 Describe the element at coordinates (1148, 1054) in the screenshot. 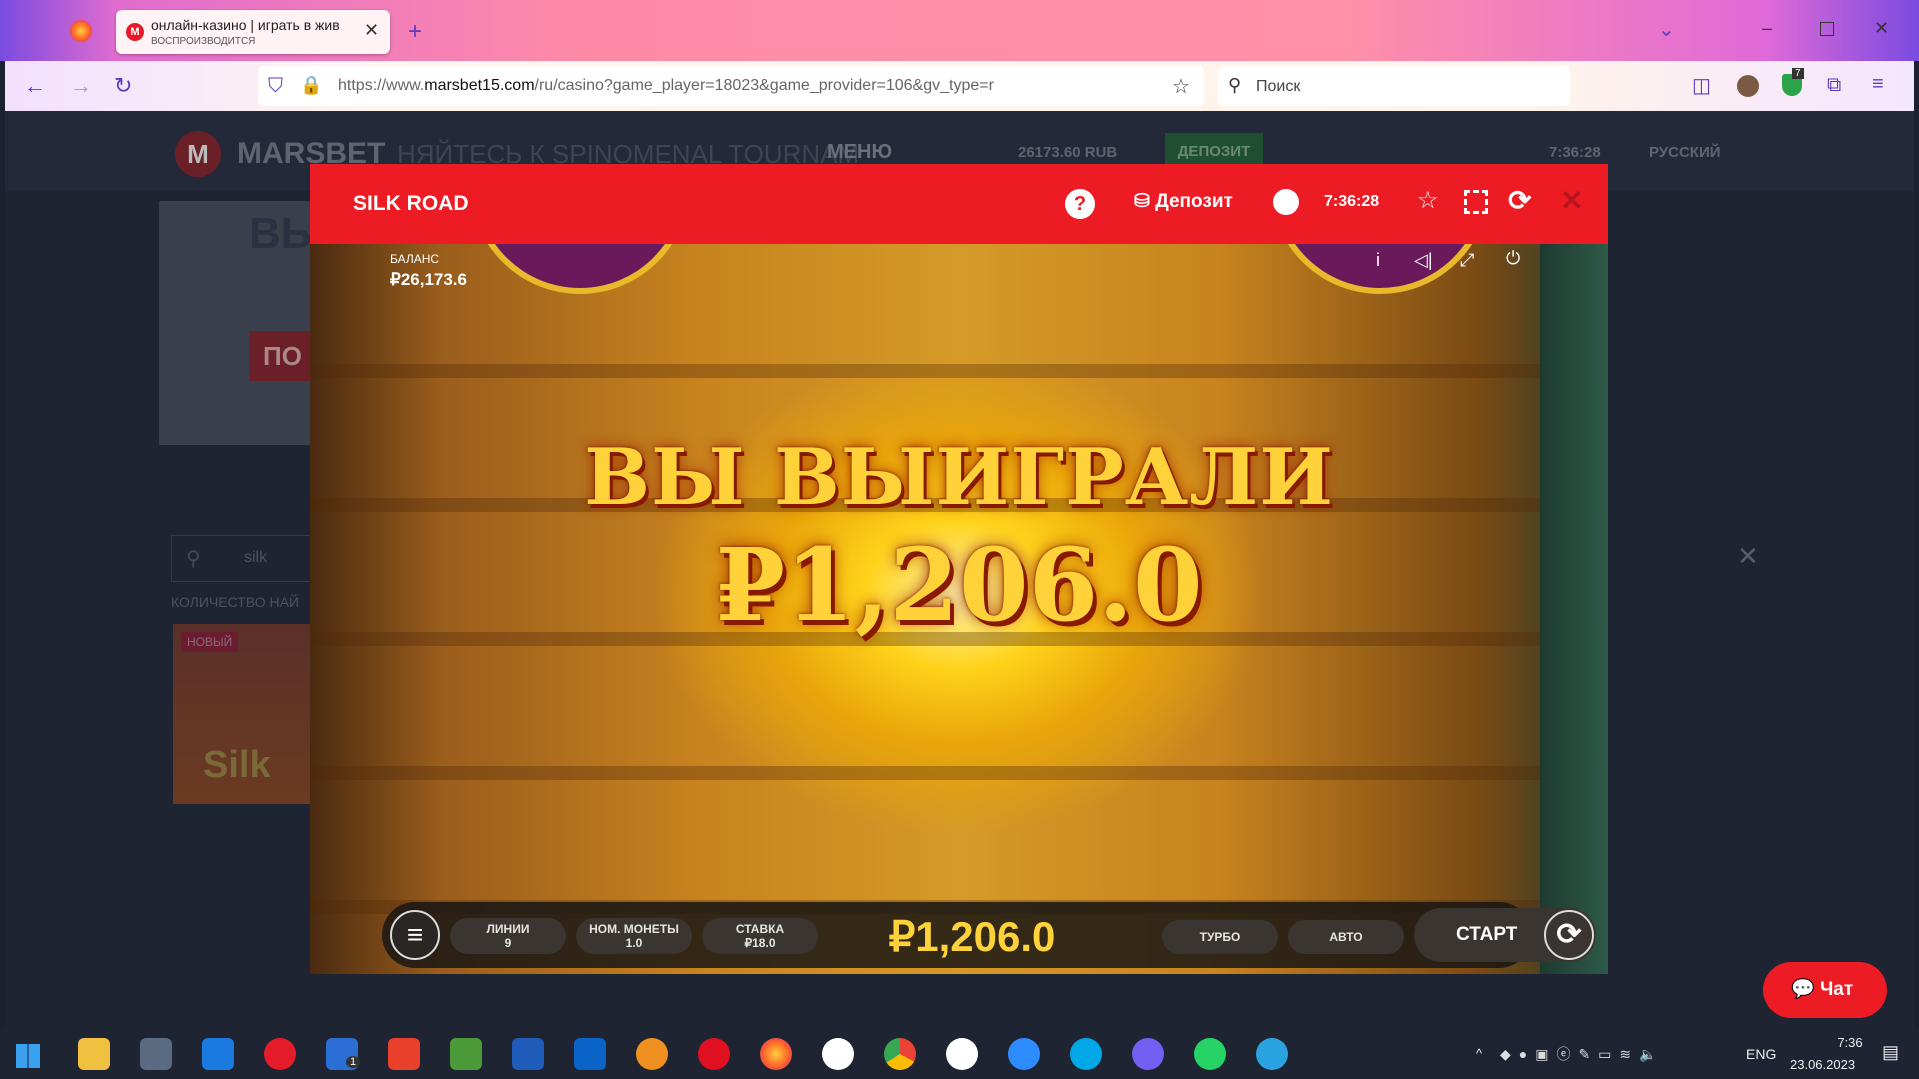

I see `viber-icon` at that location.